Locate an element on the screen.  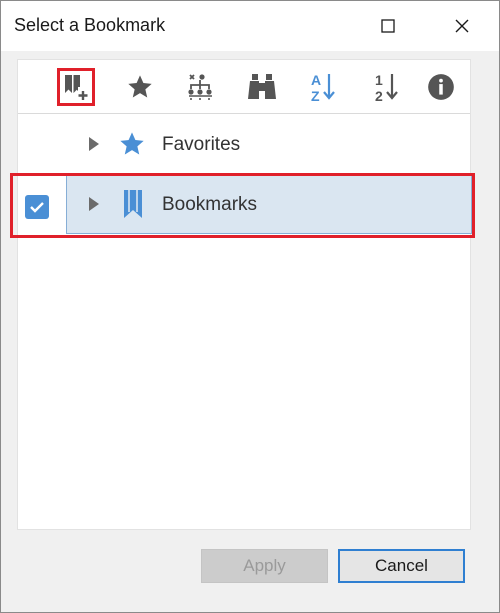
maximize-icon is located at coordinates (388, 26).